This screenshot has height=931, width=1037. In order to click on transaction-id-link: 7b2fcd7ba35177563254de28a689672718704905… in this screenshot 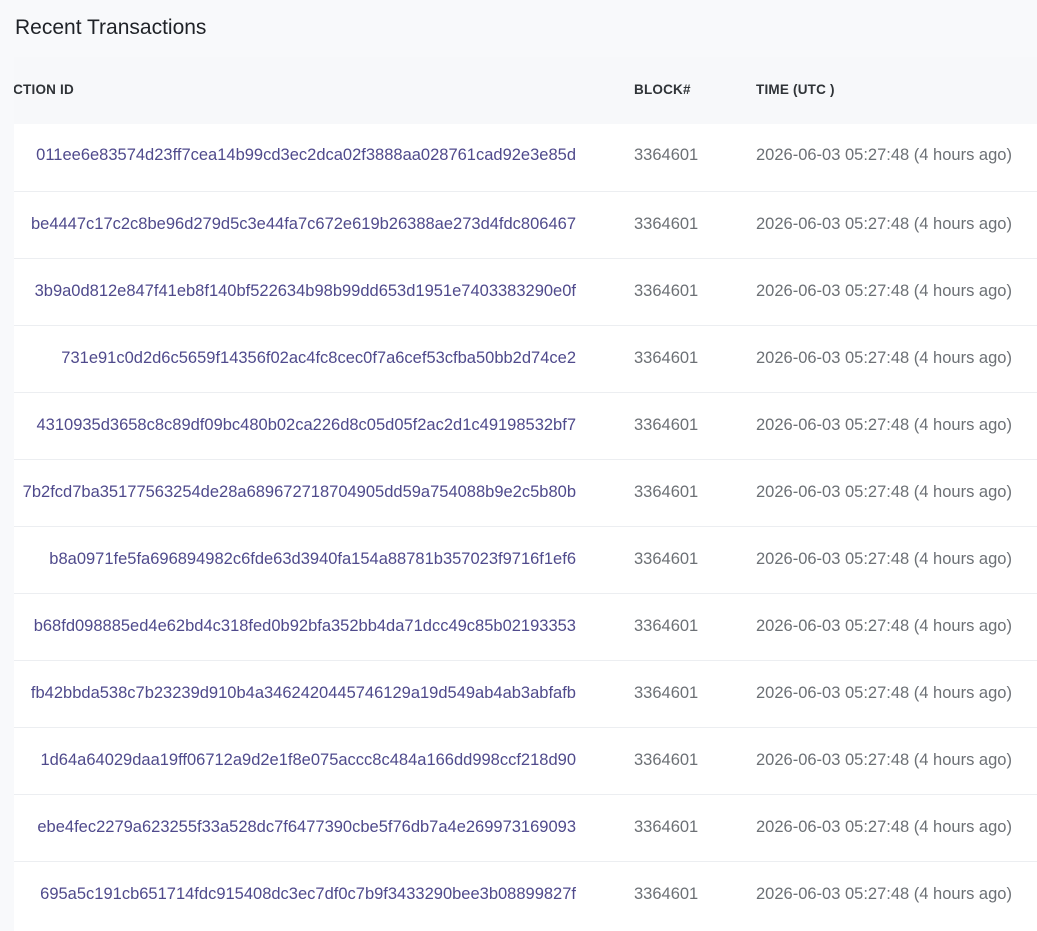, I will do `click(299, 492)`.